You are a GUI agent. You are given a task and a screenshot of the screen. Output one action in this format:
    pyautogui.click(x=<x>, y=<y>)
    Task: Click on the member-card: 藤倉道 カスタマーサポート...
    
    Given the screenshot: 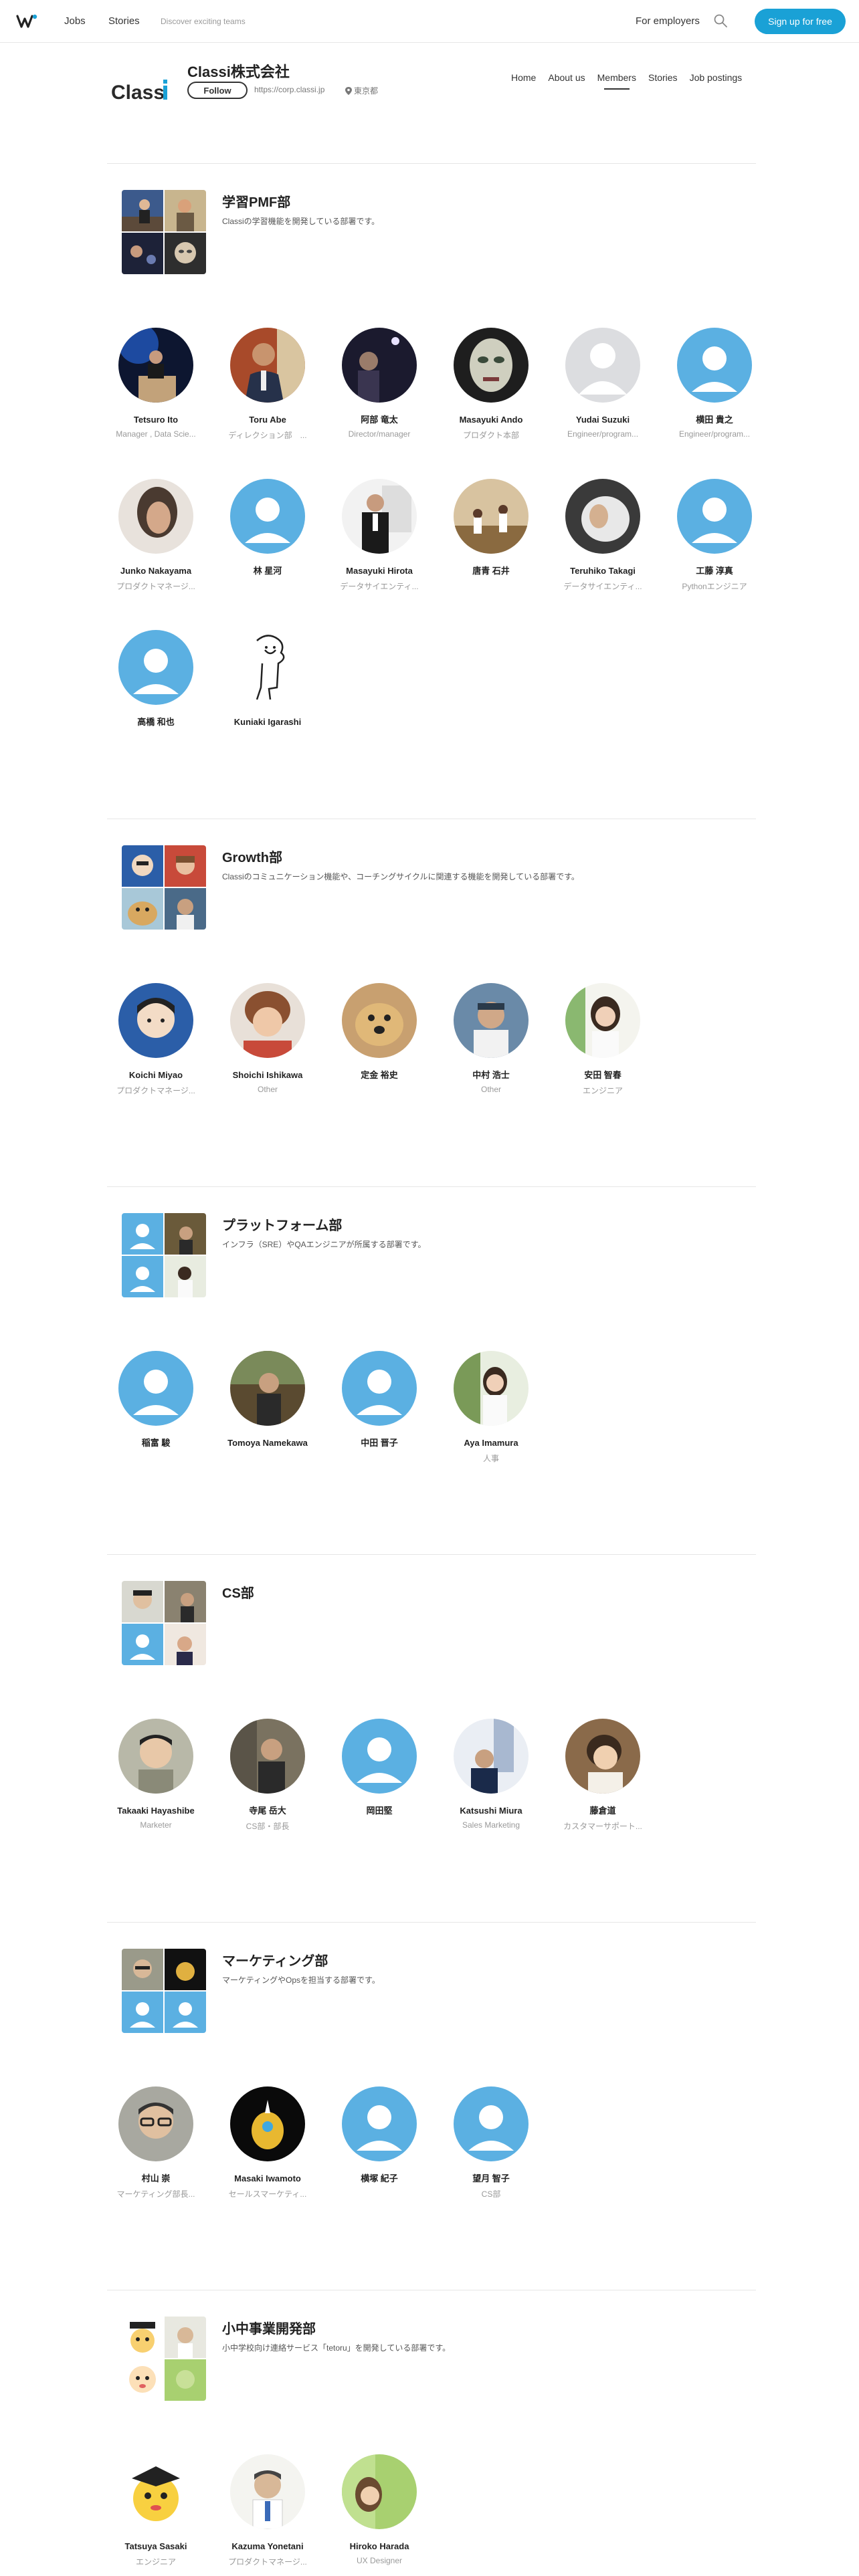 What is the action you would take?
    pyautogui.click(x=603, y=1775)
    